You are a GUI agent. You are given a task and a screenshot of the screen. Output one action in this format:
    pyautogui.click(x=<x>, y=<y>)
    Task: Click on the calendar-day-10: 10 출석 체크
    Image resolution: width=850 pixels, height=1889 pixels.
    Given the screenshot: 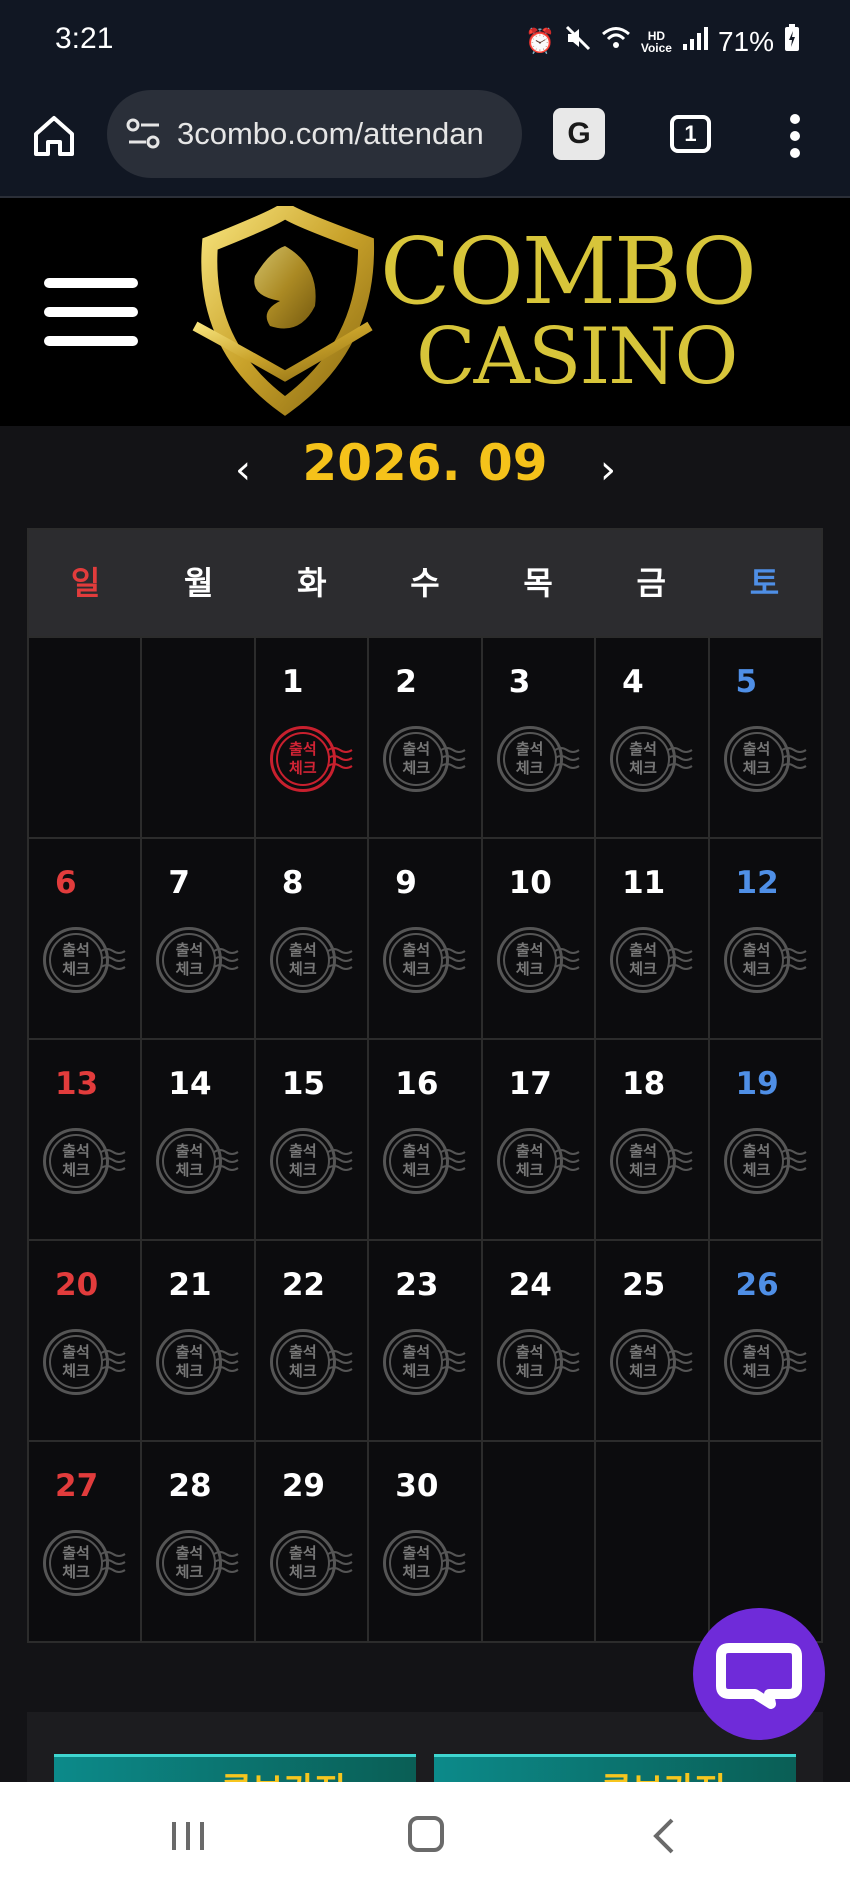 What is the action you would take?
    pyautogui.click(x=537, y=938)
    